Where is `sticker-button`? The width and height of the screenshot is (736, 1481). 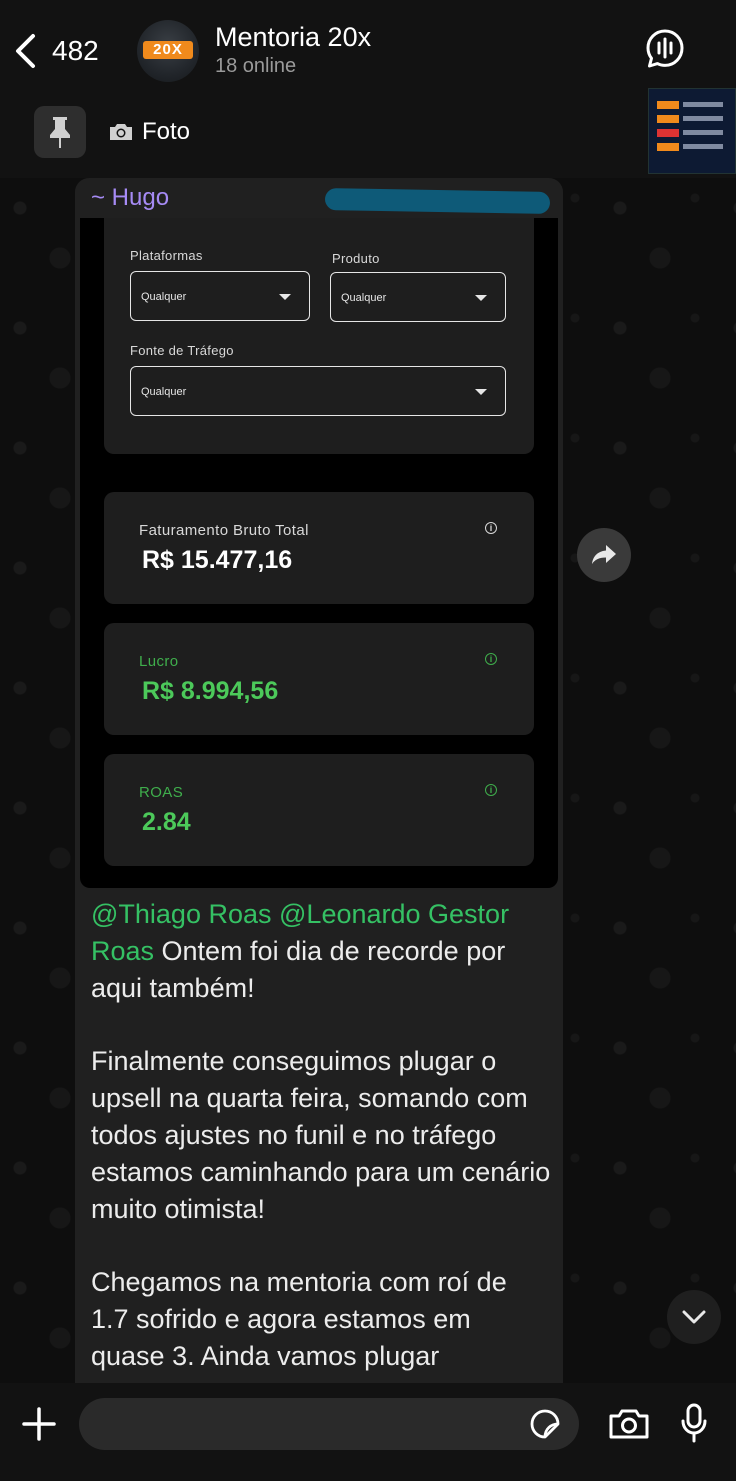 sticker-button is located at coordinates (545, 1426).